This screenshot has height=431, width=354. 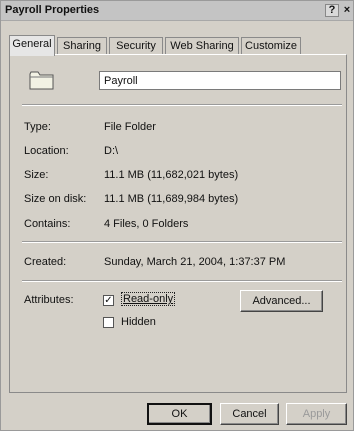 I want to click on attributes-label: Attributes:, so click(x=49, y=300).